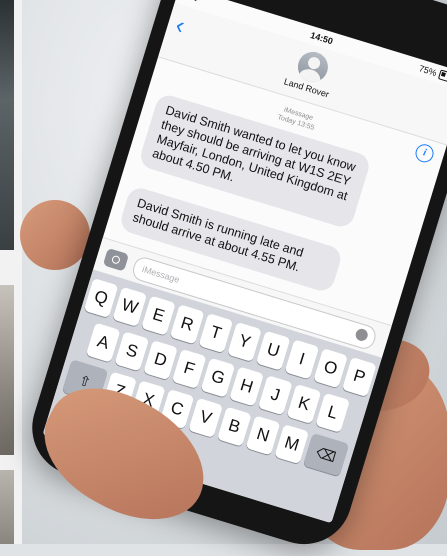  I want to click on key: G, so click(218, 377).